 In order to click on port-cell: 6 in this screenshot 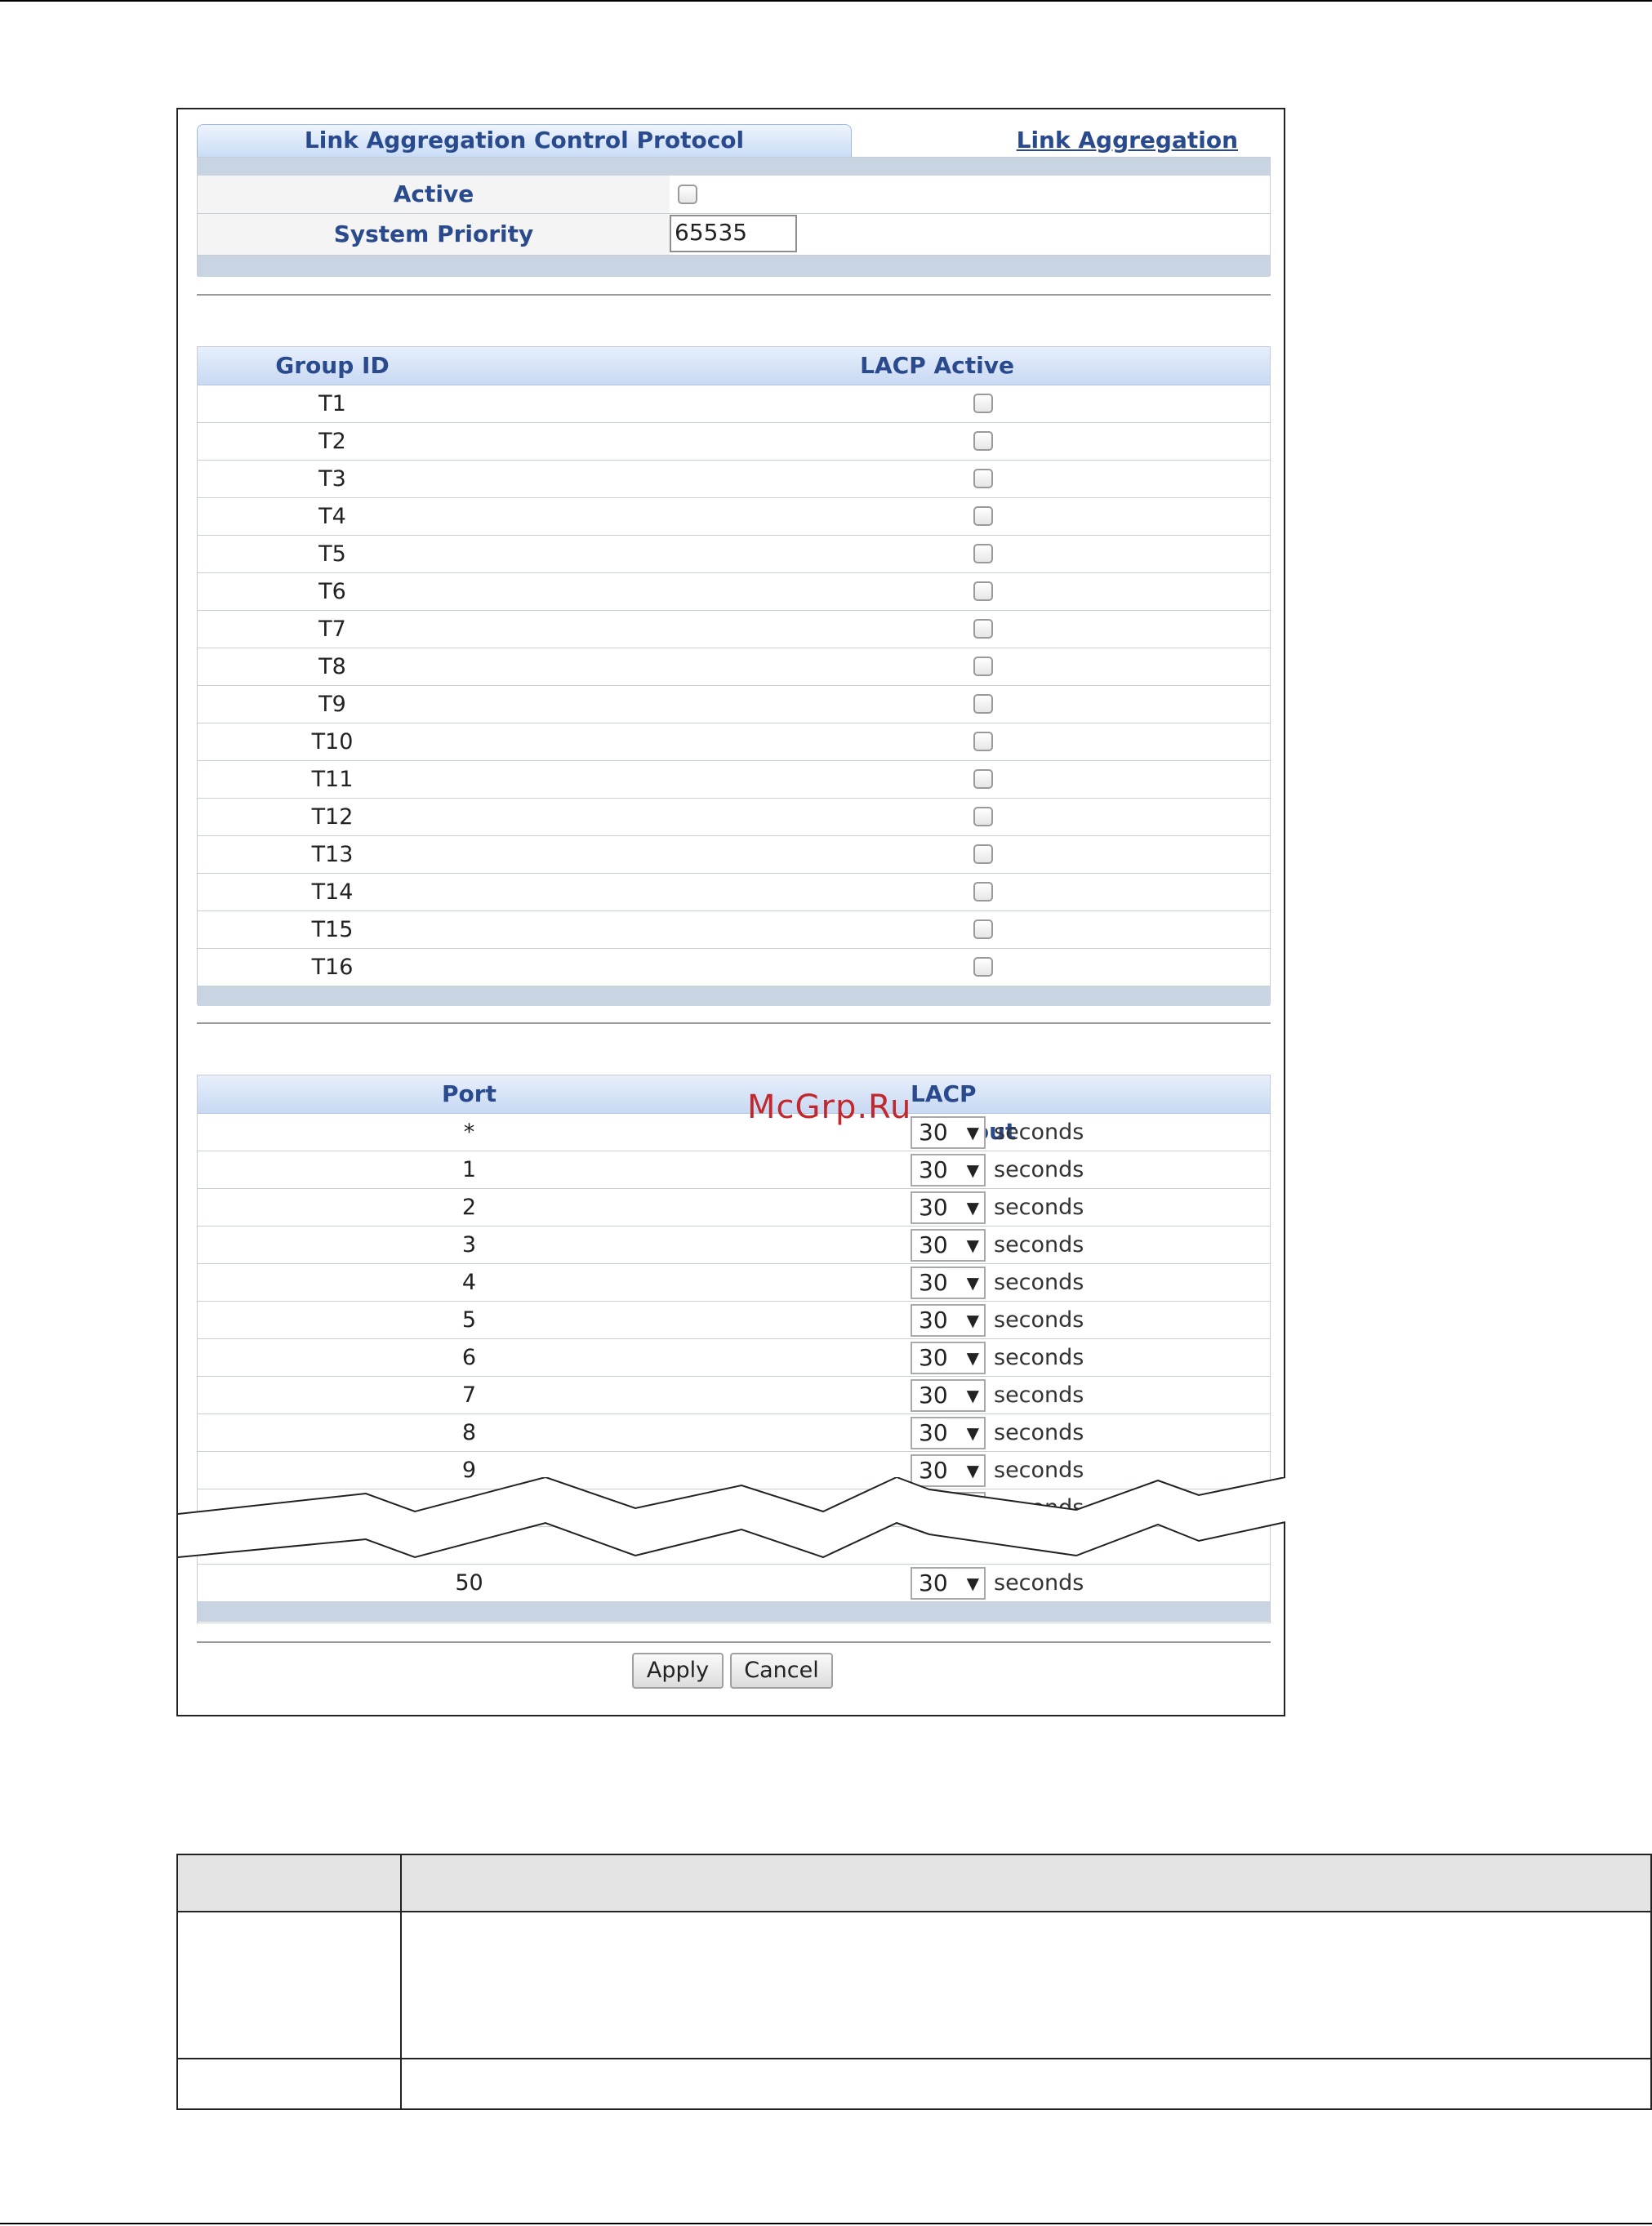, I will do `click(469, 1357)`.